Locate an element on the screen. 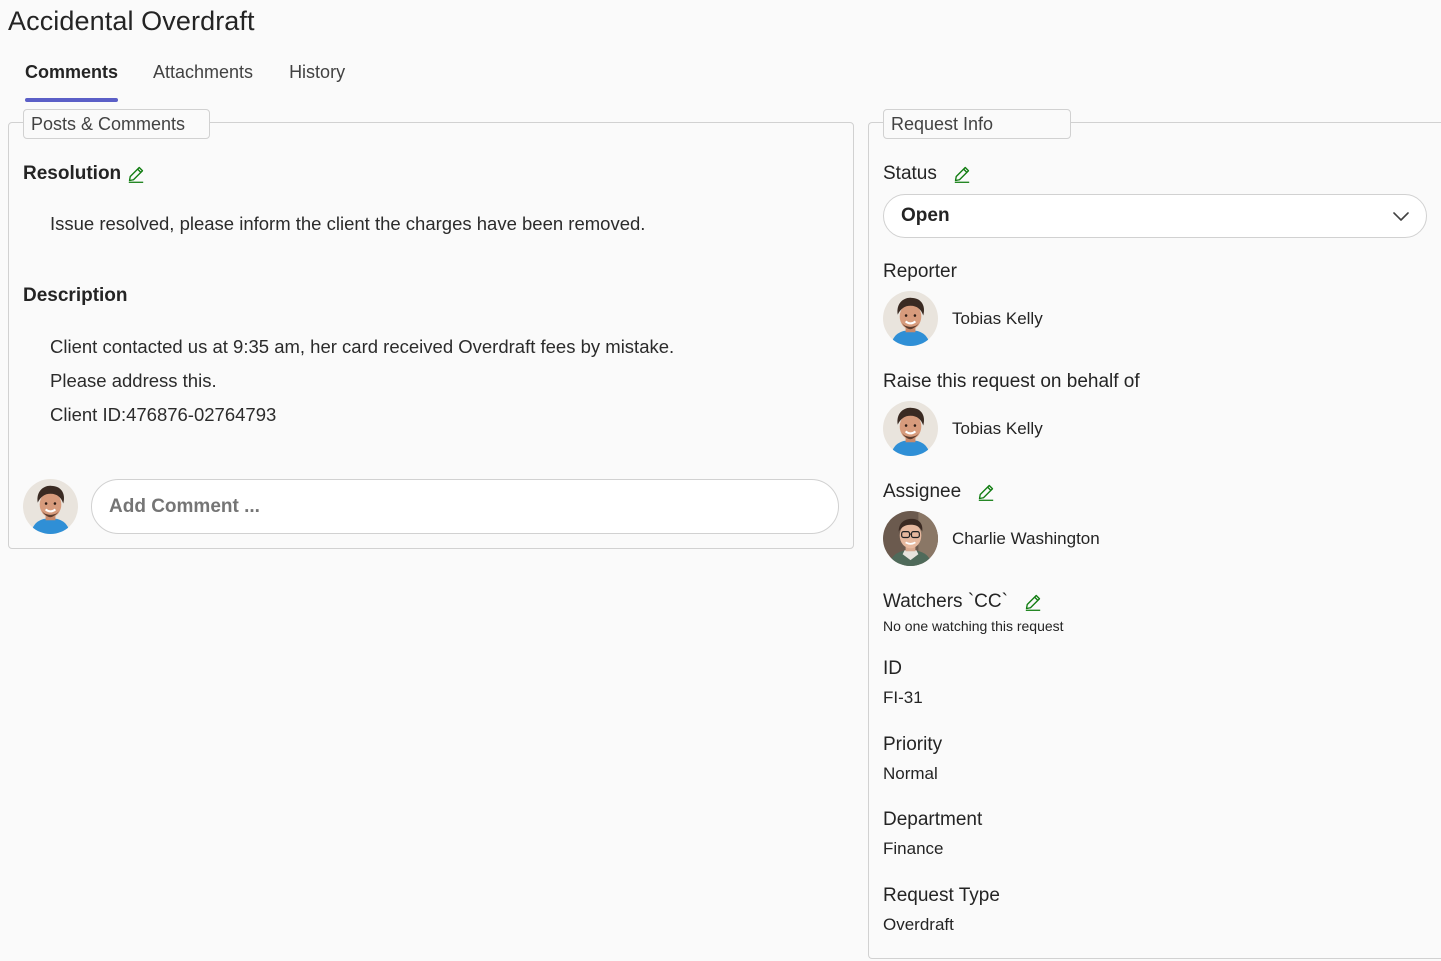 This screenshot has height=961, width=1441. department-field: Department Finance is located at coordinates (932, 834).